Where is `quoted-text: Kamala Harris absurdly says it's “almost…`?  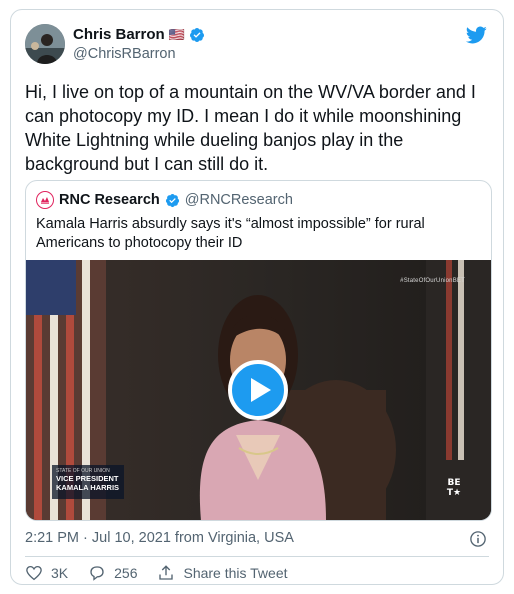
quoted-text: Kamala Harris absurdly says it's “almost… is located at coordinates (230, 233).